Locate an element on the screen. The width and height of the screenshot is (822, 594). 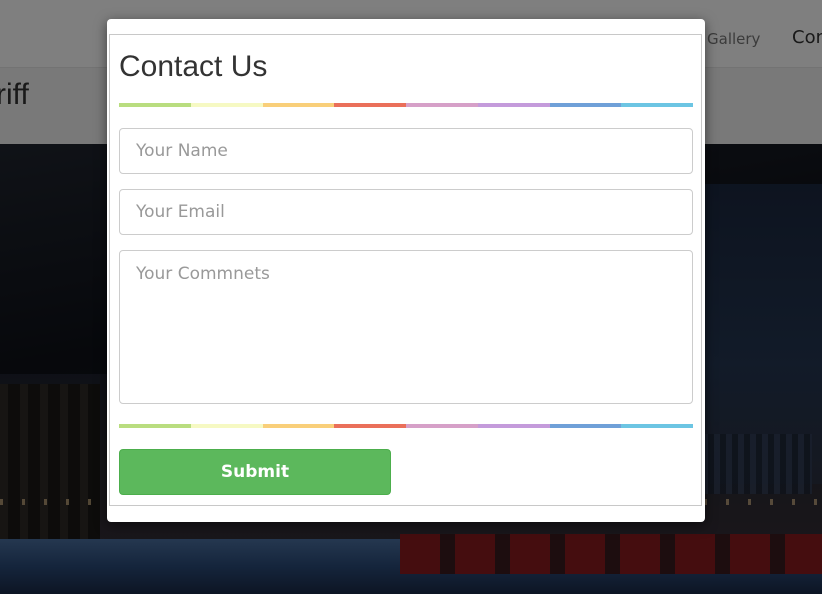
submit-button: Submit is located at coordinates (255, 472).